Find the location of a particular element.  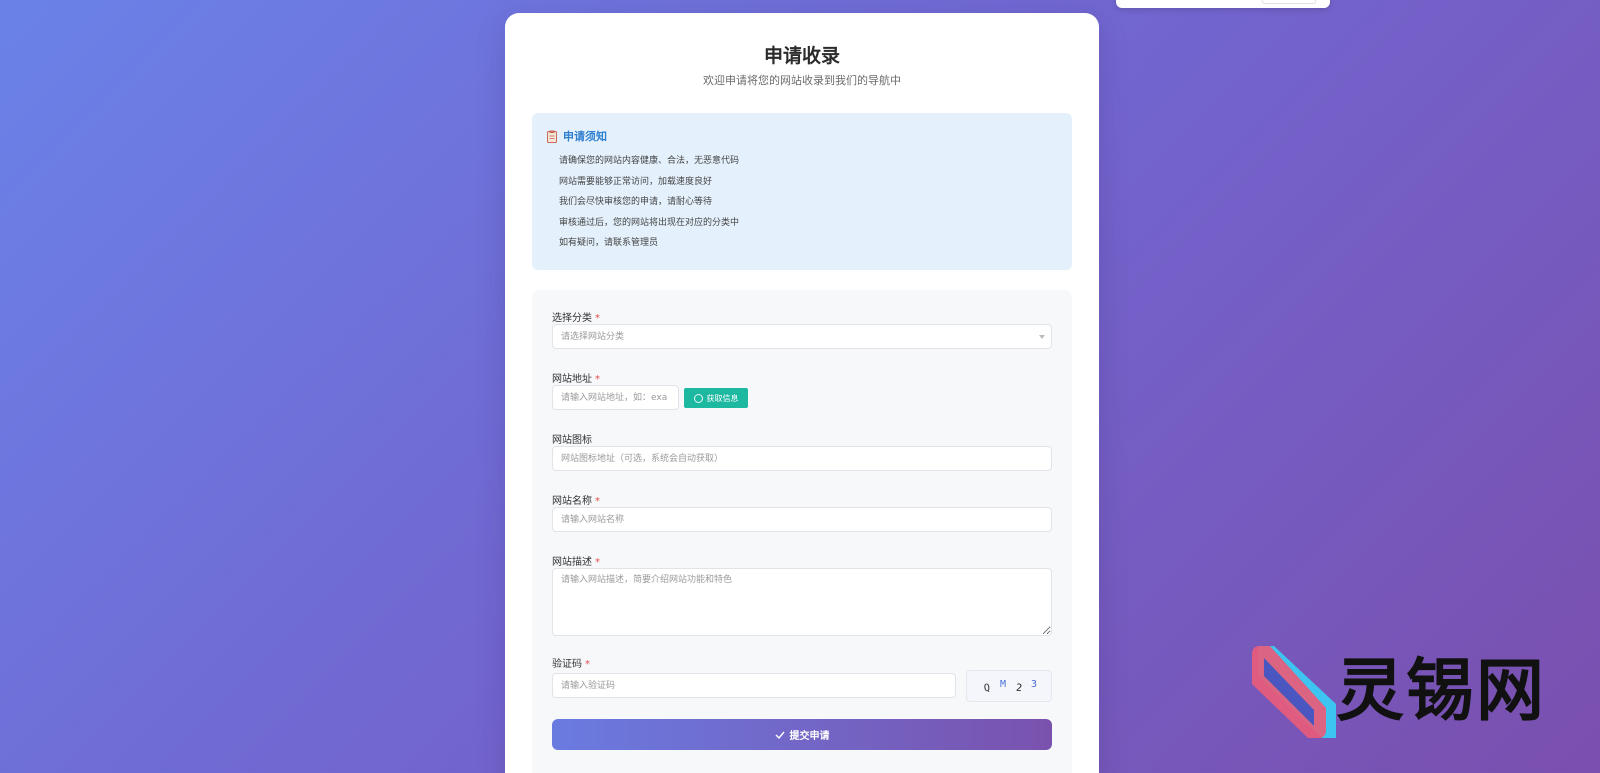

url-label-text: 网站地址 is located at coordinates (572, 379).